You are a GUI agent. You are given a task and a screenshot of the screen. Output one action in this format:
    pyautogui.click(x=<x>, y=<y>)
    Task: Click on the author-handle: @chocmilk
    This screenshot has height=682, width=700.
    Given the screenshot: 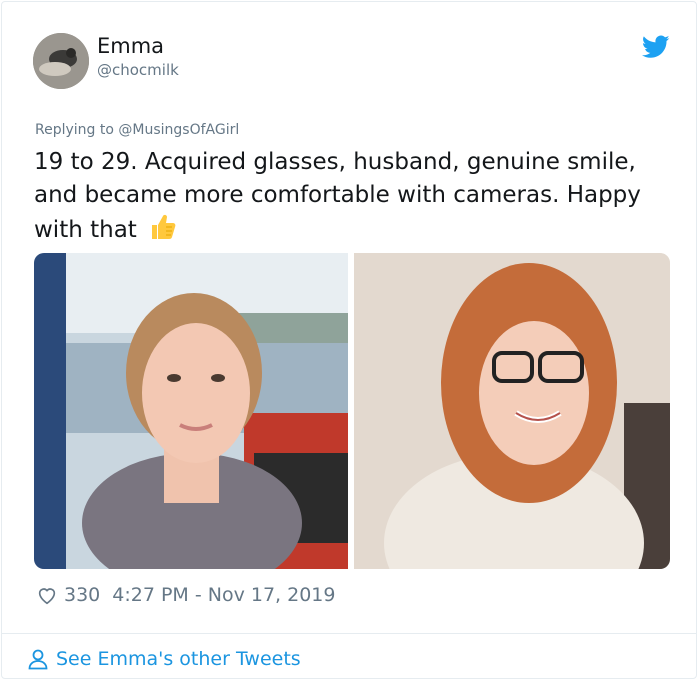 What is the action you would take?
    pyautogui.click(x=138, y=70)
    